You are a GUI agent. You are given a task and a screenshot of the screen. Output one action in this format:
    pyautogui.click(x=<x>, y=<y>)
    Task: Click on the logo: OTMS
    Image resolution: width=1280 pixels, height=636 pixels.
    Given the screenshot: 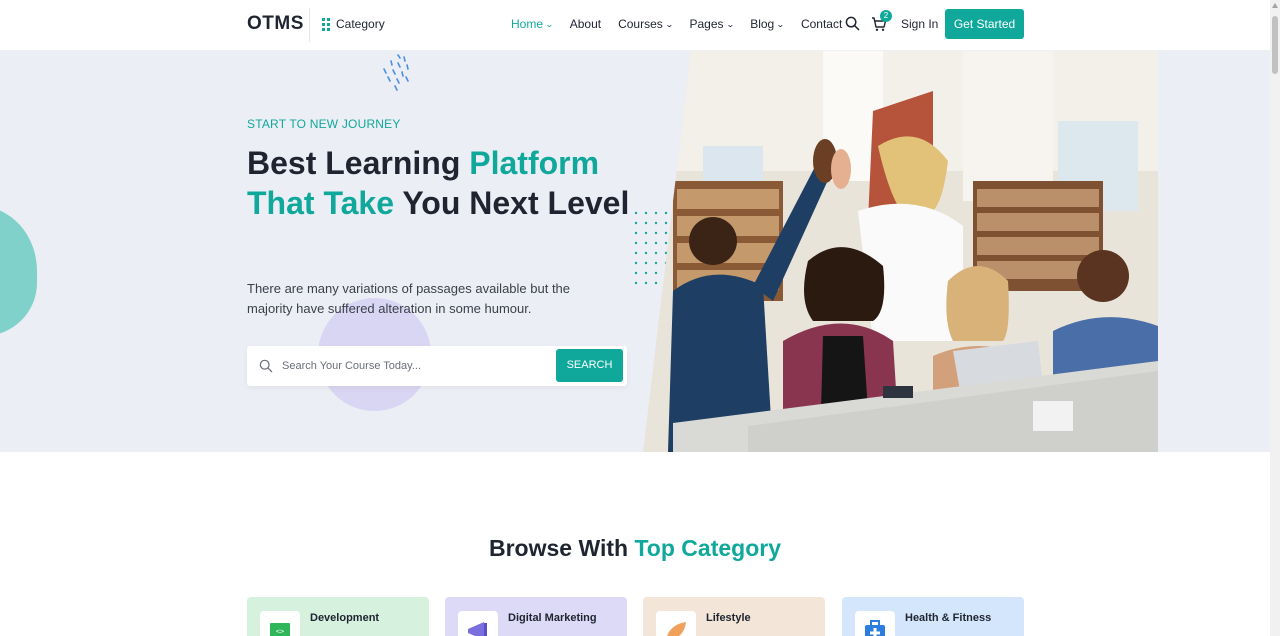 What is the action you would take?
    pyautogui.click(x=275, y=24)
    